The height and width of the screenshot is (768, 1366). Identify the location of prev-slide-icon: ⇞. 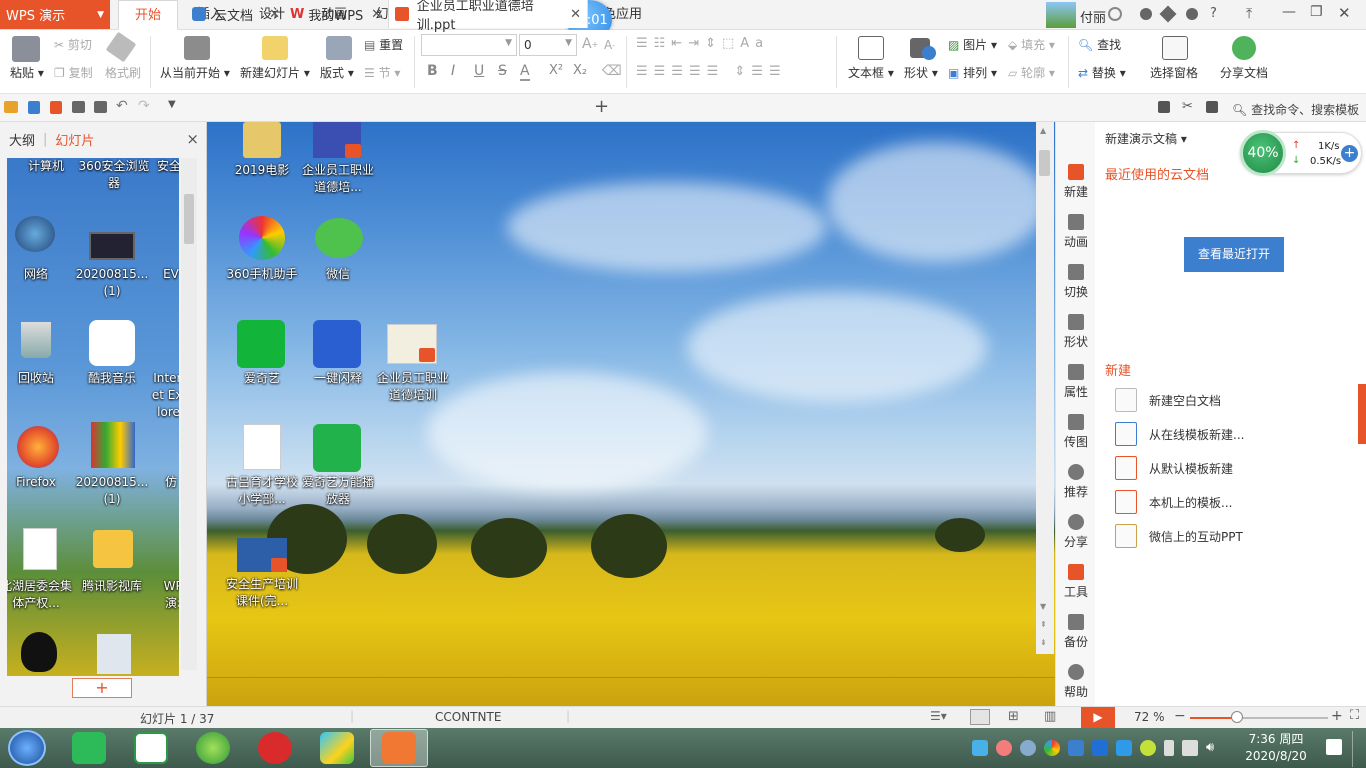
(1043, 624).